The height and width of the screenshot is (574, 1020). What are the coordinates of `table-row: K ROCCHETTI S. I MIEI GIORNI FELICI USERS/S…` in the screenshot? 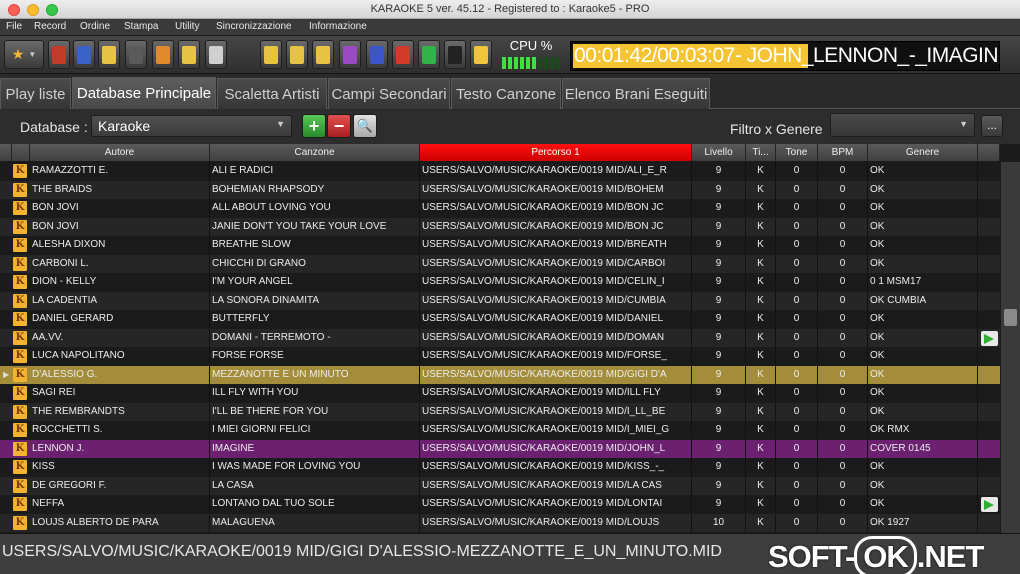 It's located at (500, 430).